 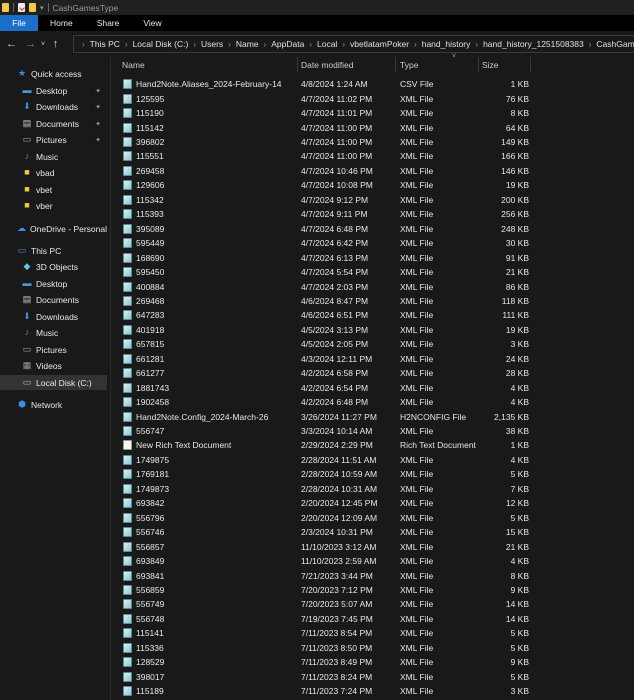 I want to click on file-row: 1749875 2/28/2024 11:51 AM XML File 4 KB, so click(x=321, y=460).